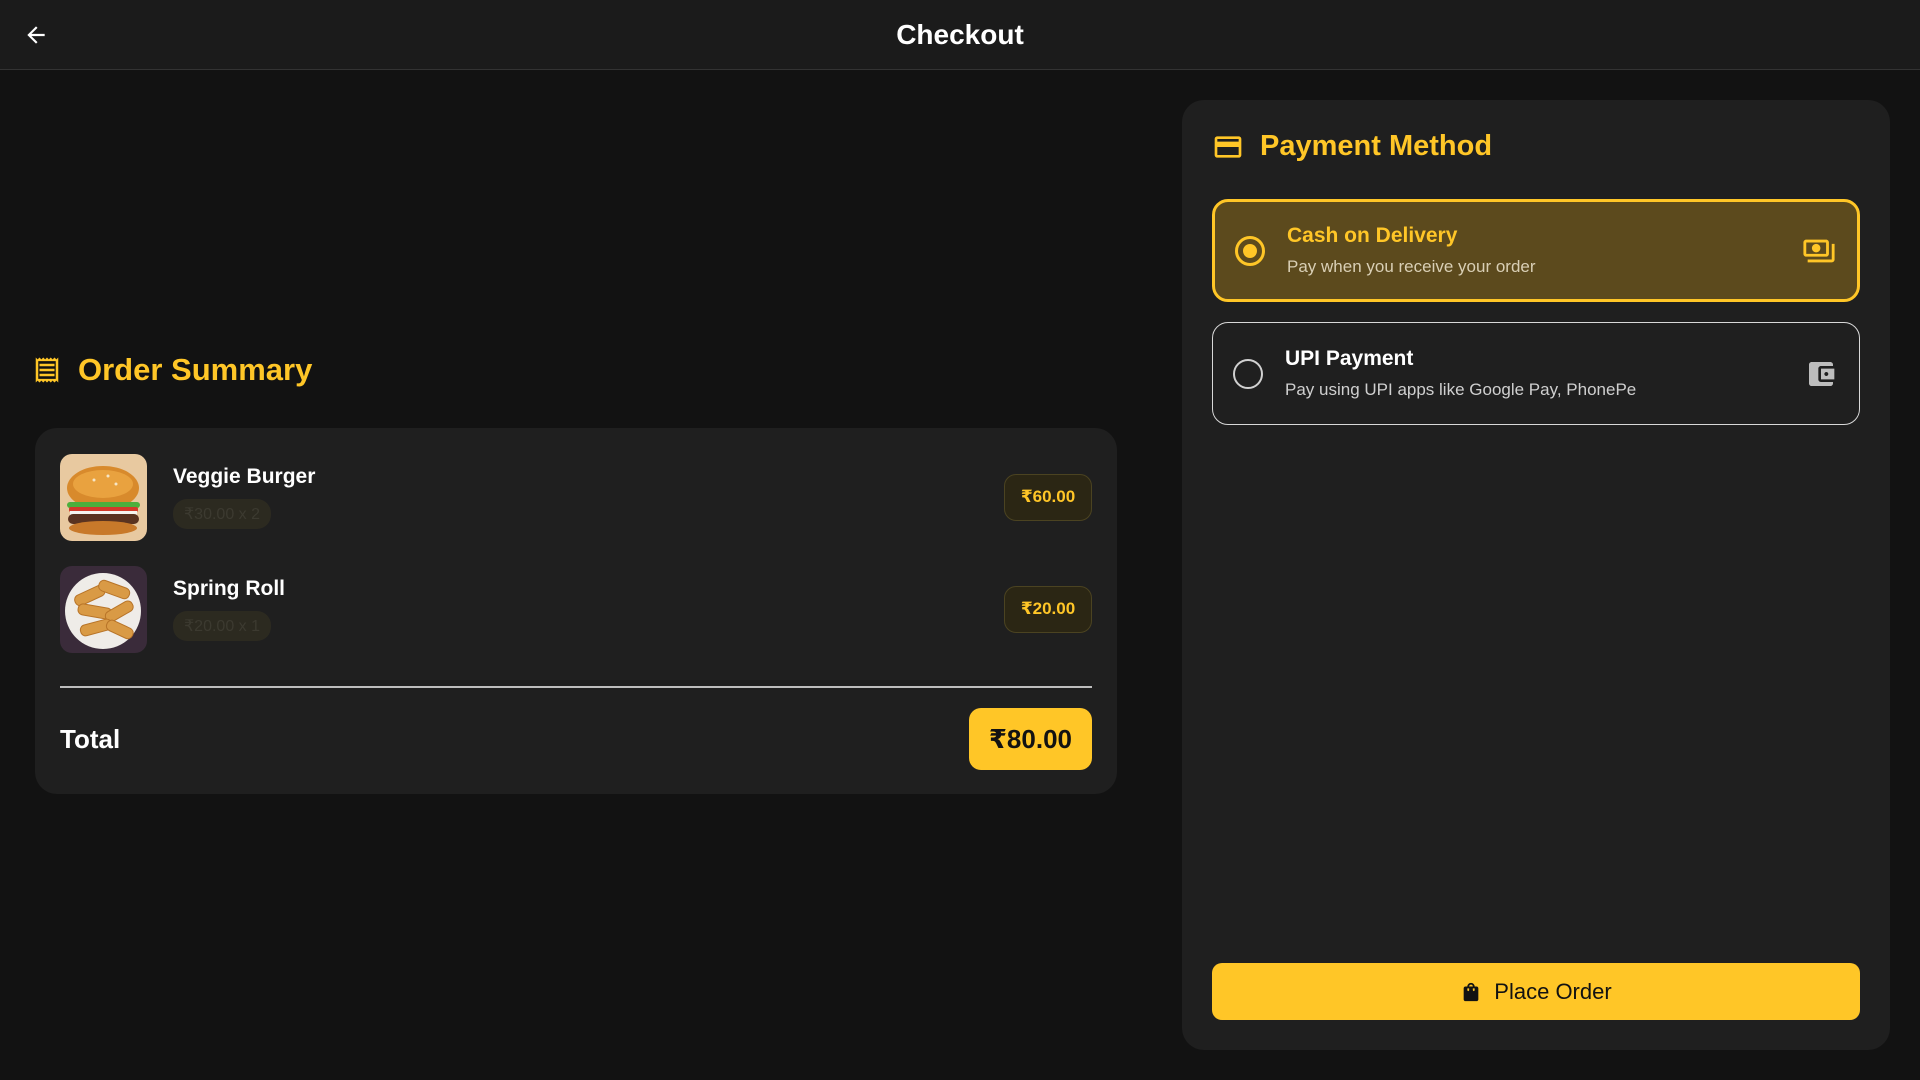 Image resolution: width=1920 pixels, height=1080 pixels. Describe the element at coordinates (576, 497) in the screenshot. I see `order-item: Veggie Burger ₹30.00 x 2 ₹60.00` at that location.